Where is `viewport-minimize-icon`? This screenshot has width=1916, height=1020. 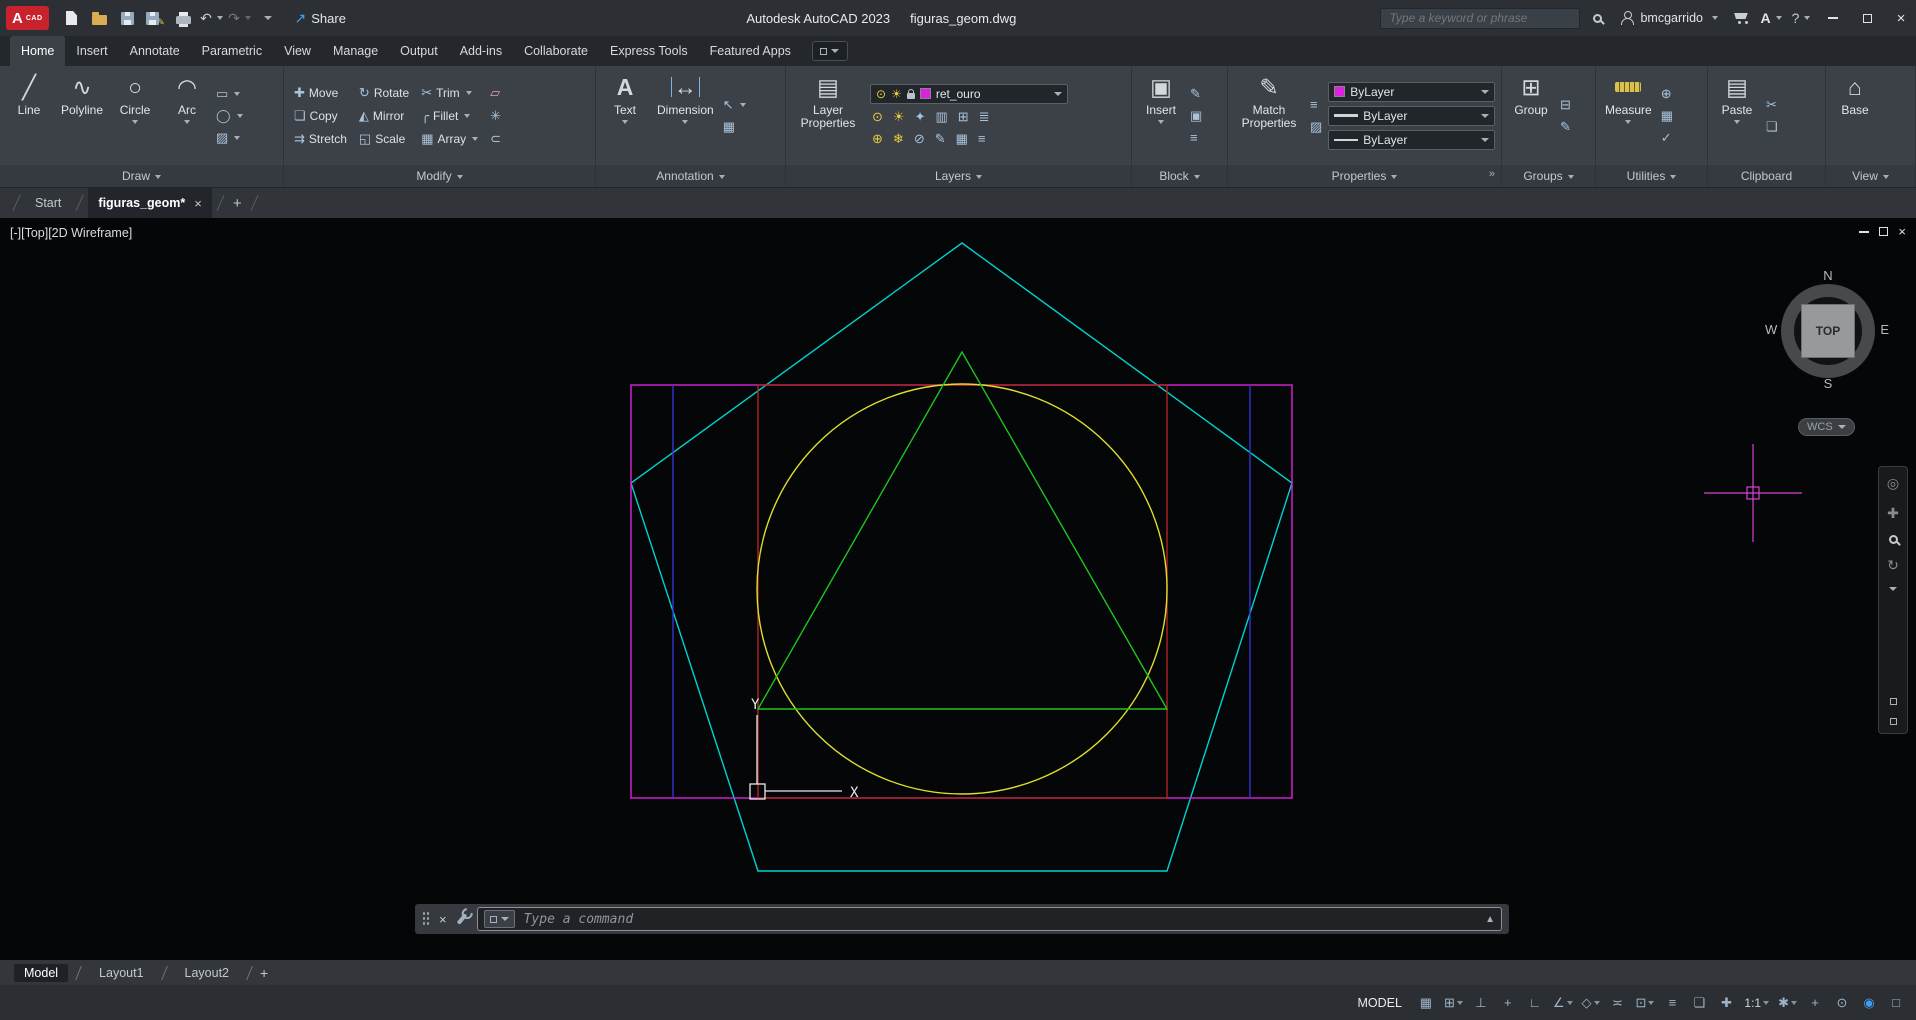 viewport-minimize-icon is located at coordinates (1864, 231).